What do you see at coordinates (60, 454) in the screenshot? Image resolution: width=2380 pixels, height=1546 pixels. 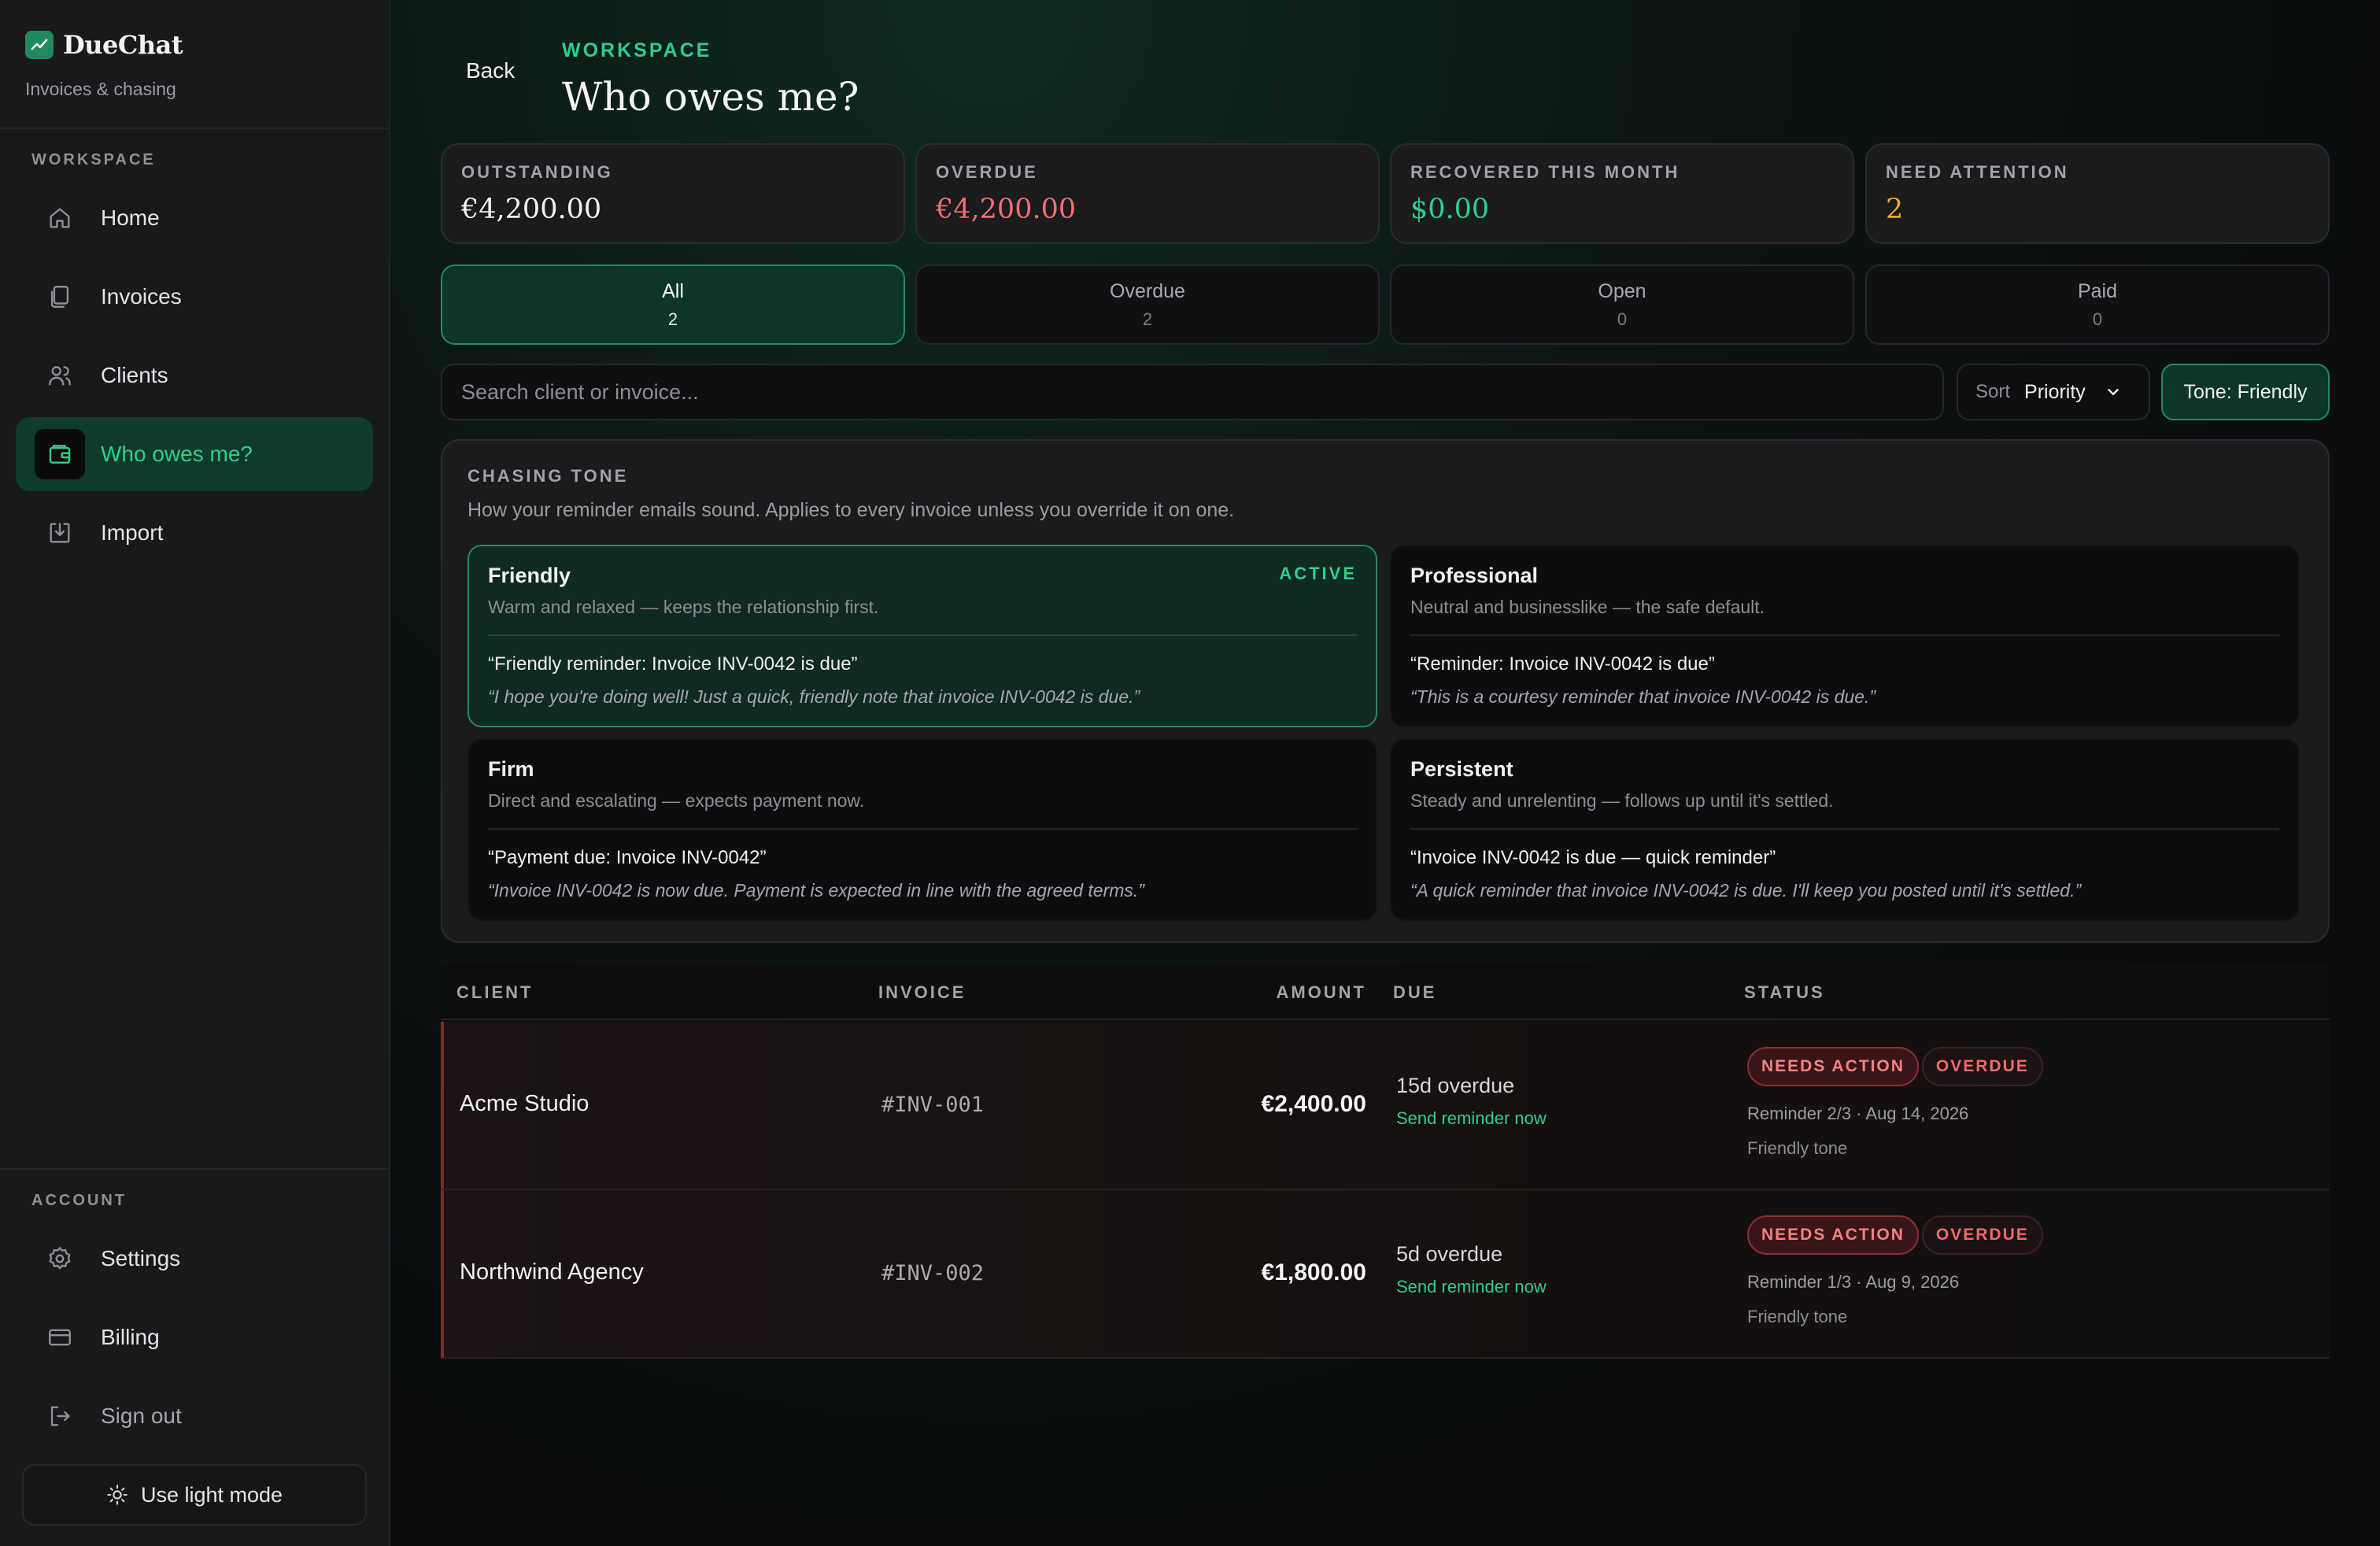 I see `wallet-icon` at bounding box center [60, 454].